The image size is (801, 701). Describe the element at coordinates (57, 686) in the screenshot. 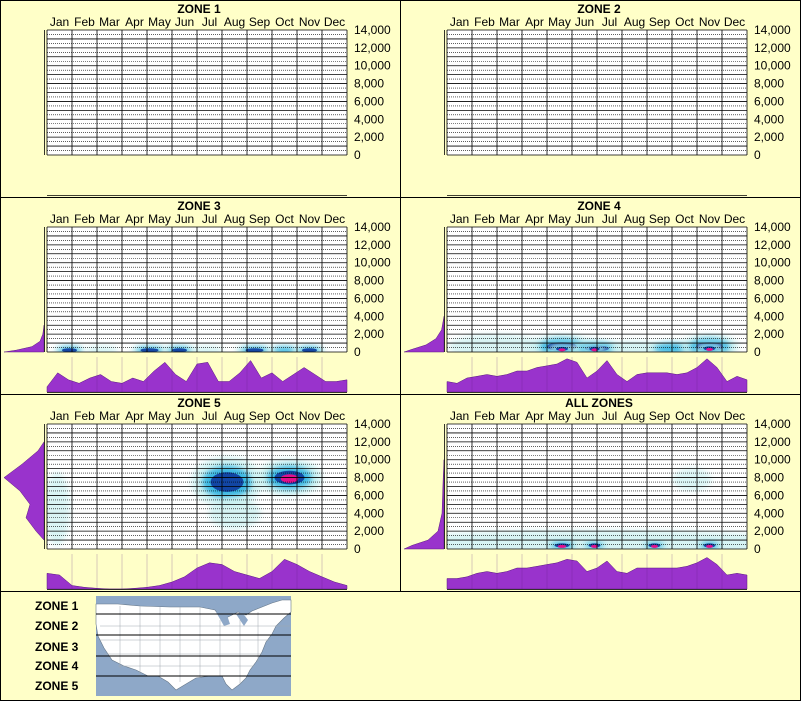

I see `legend-zone-5: ZONE 5` at that location.